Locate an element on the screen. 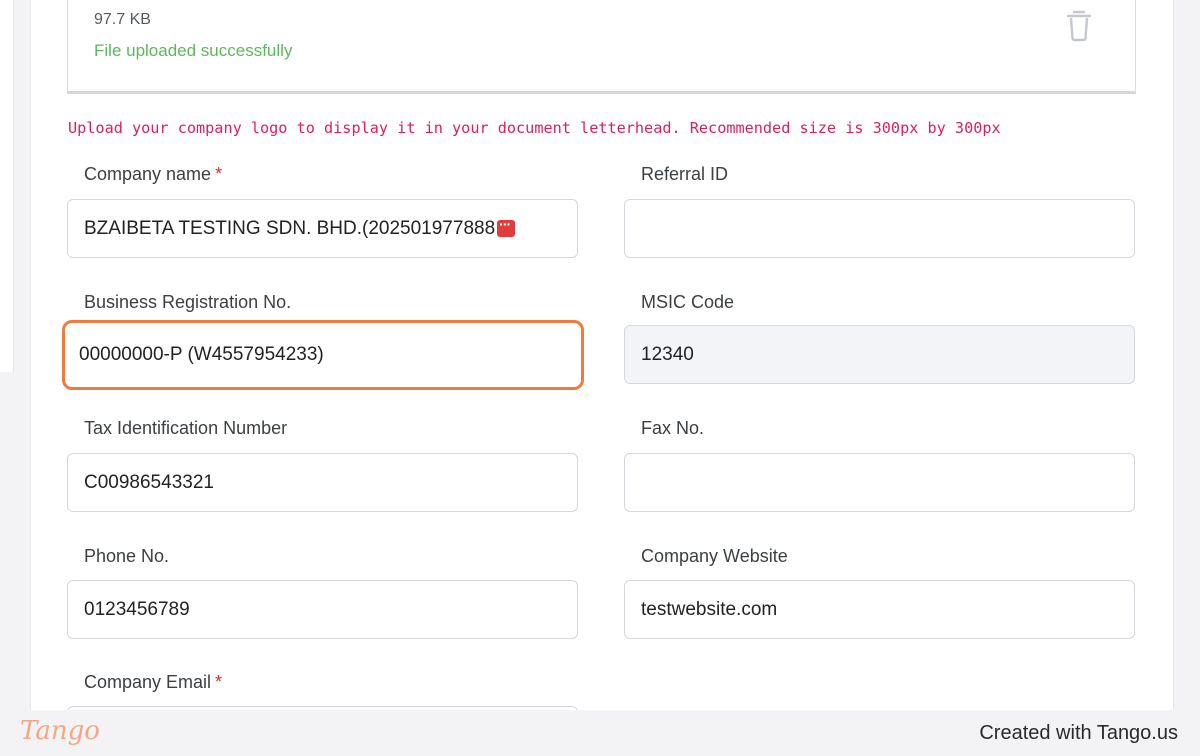 The width and height of the screenshot is (1200, 756). company-email-label: Company Email * is located at coordinates (153, 682).